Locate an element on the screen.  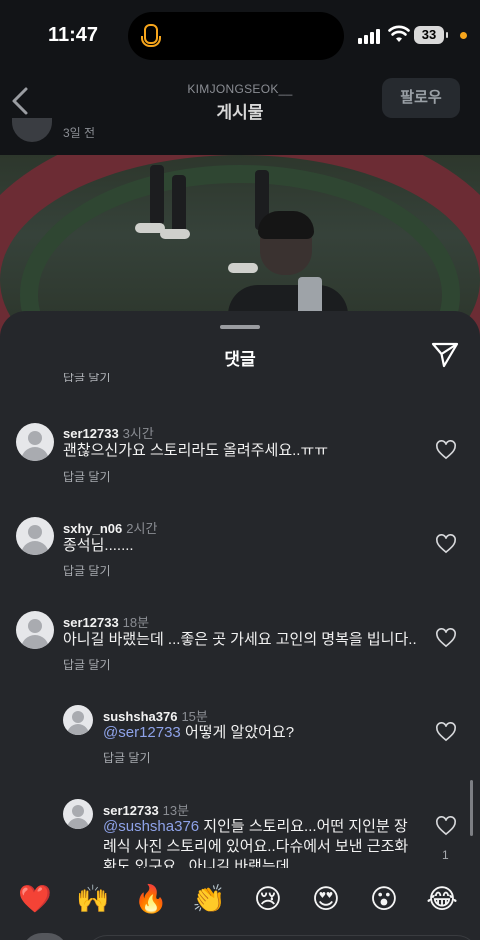
comment-text: 괜찮으신가요 스토리라도 올려주세요..ㅠㅠ is located at coordinates (196, 450).